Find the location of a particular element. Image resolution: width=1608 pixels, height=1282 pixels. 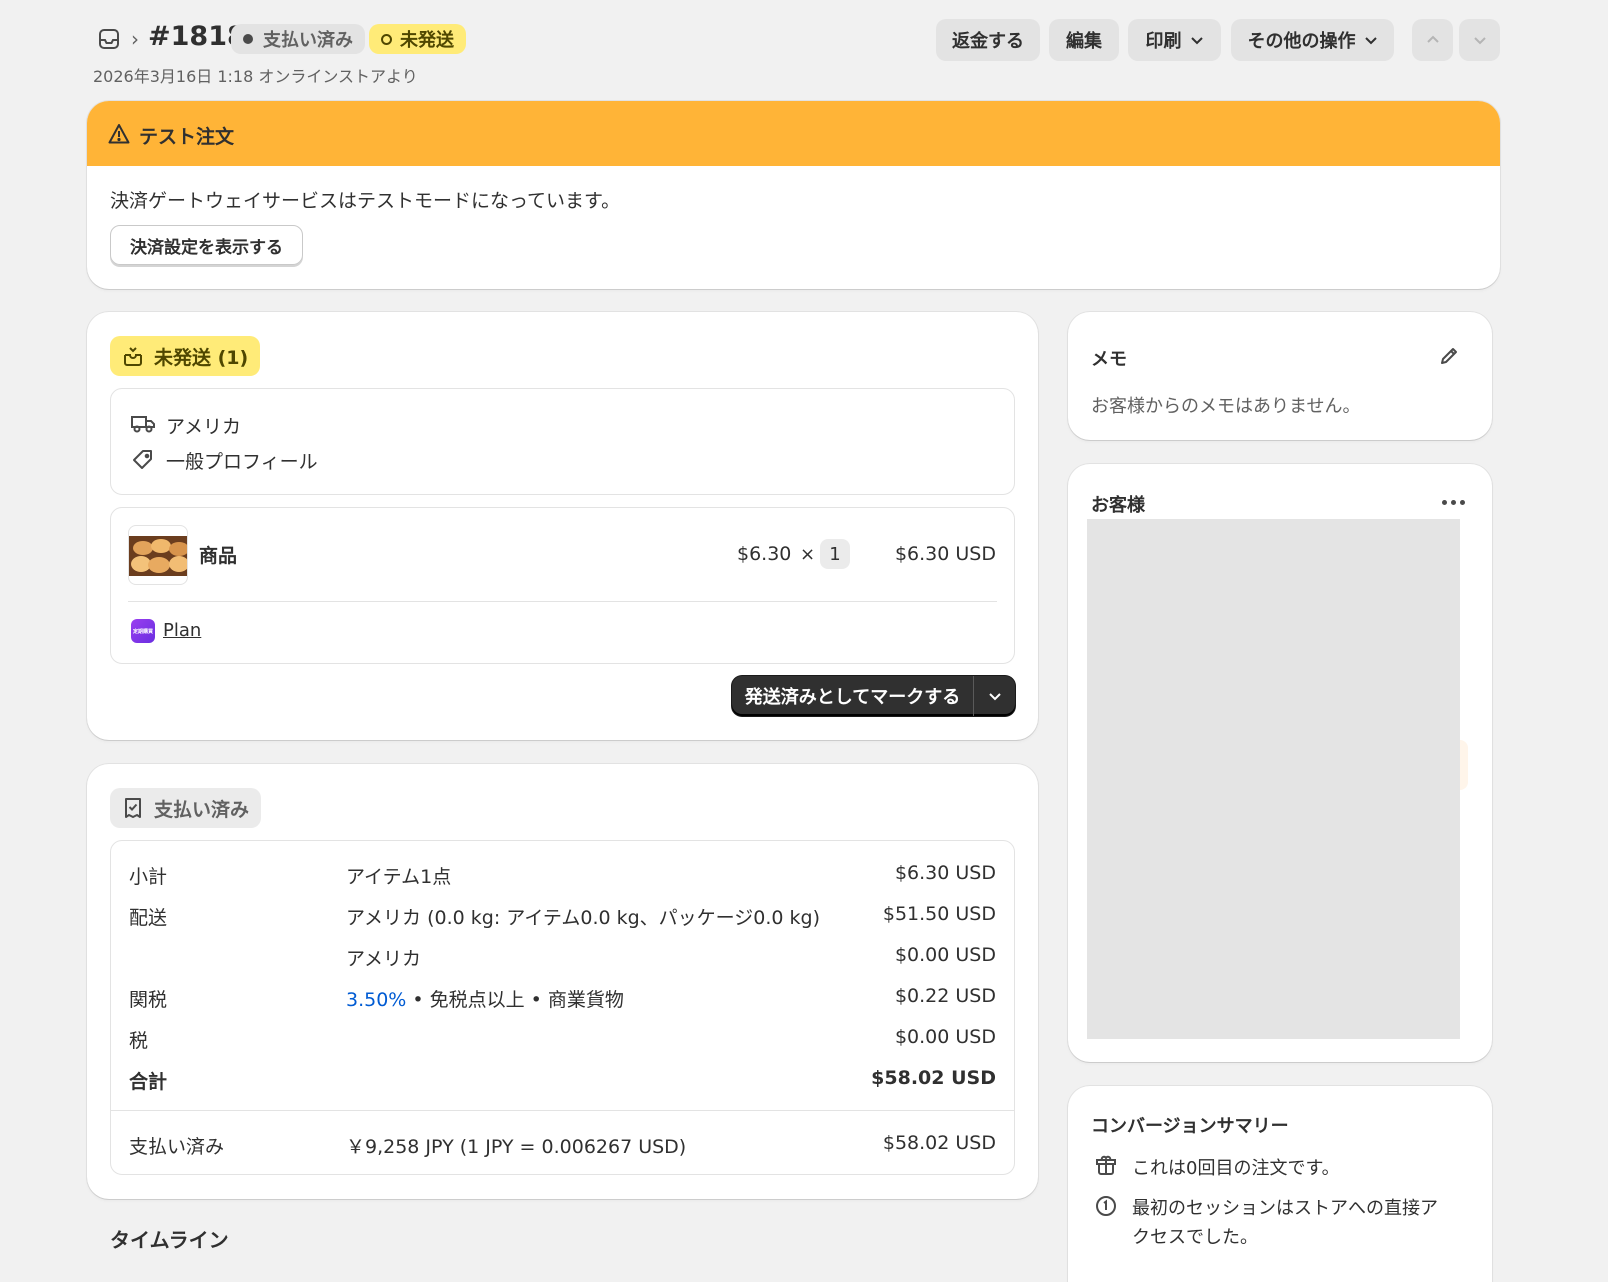

tax-label: 税 is located at coordinates (139, 1041).